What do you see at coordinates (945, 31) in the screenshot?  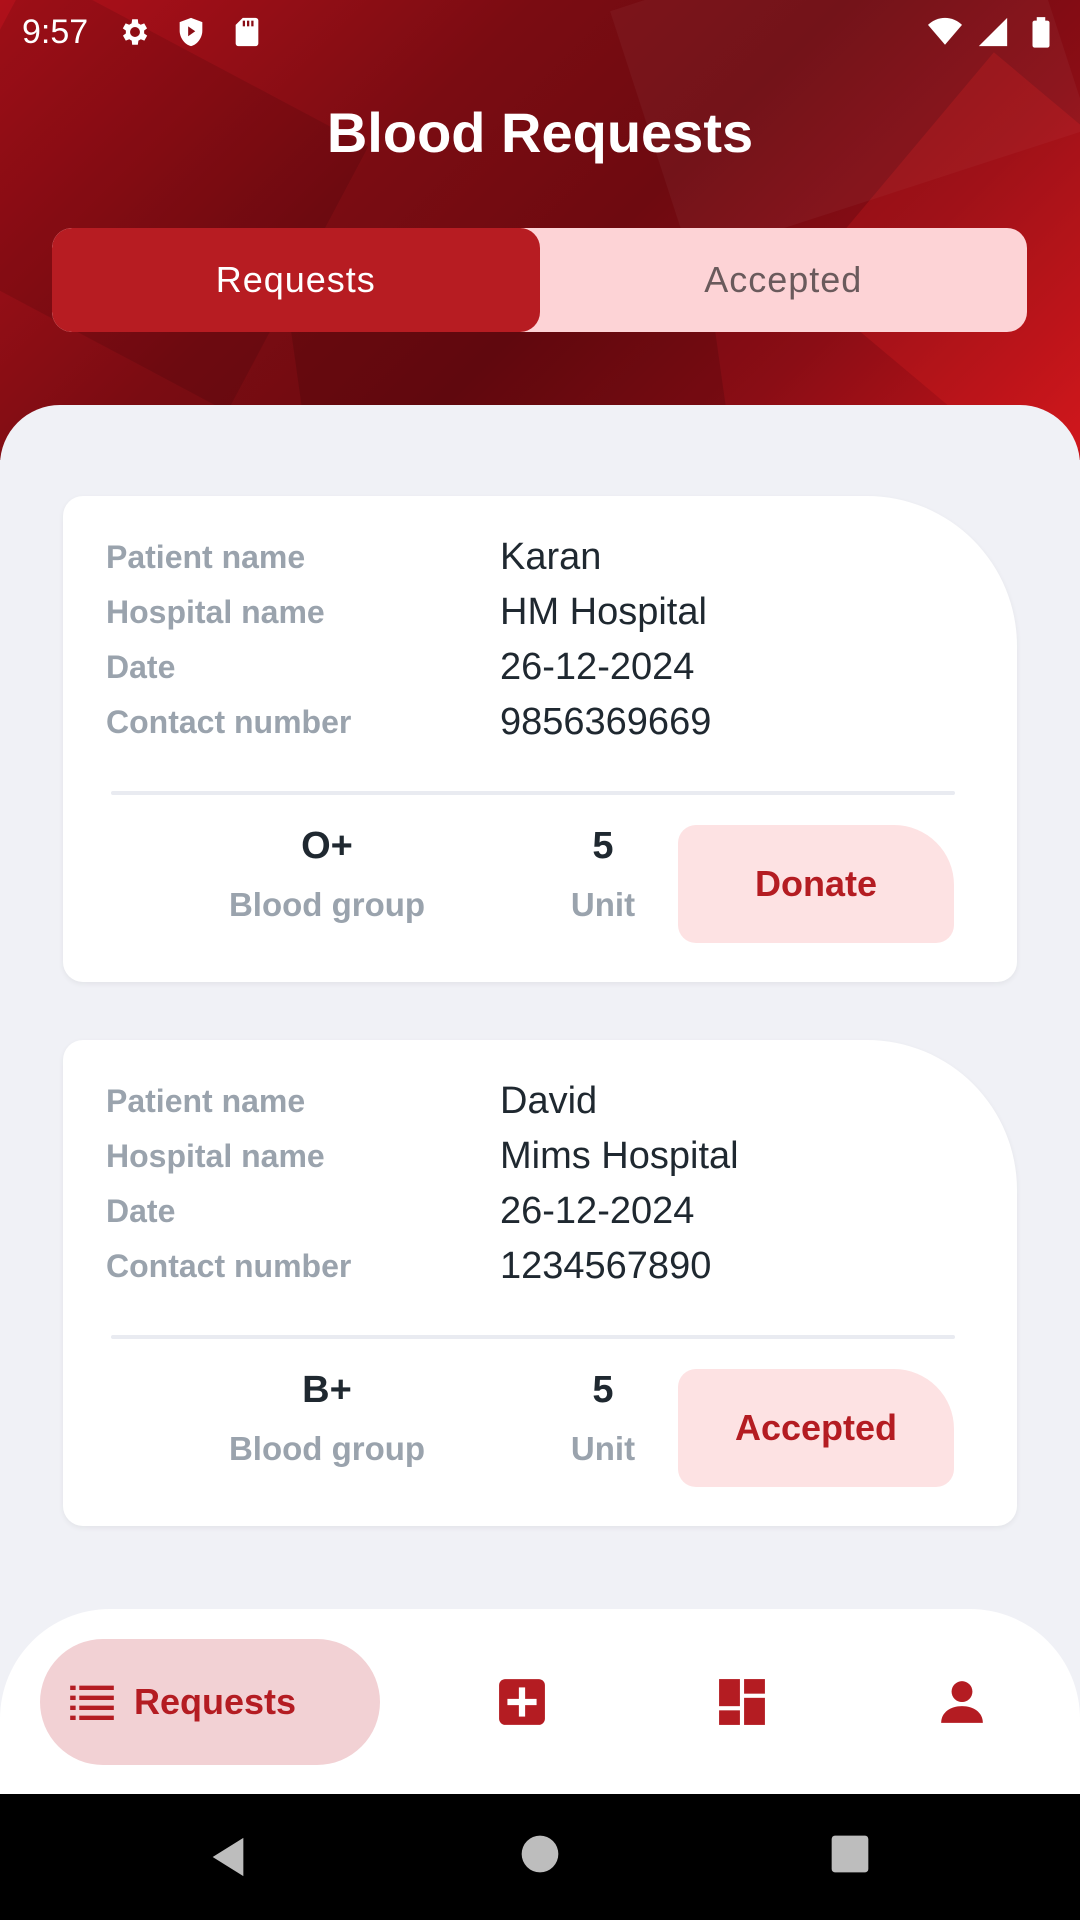 I see `wifi-icon` at bounding box center [945, 31].